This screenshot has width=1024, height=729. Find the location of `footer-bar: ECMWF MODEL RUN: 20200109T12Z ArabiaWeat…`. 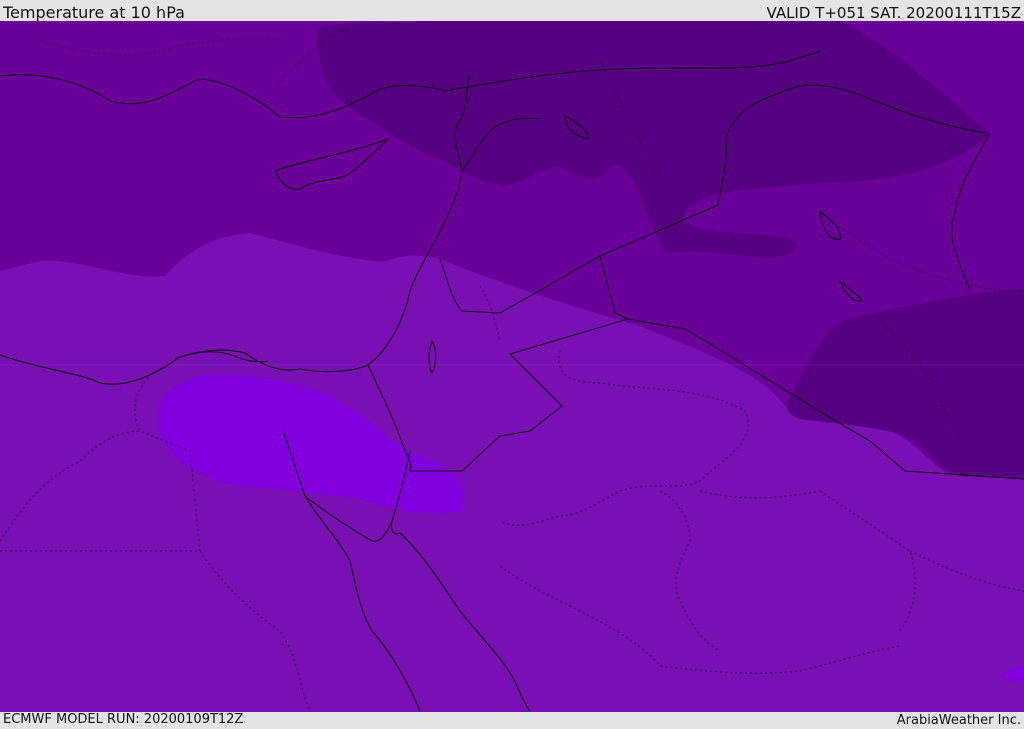

footer-bar: ECMWF MODEL RUN: 20200109T12Z ArabiaWeat… is located at coordinates (512, 720).